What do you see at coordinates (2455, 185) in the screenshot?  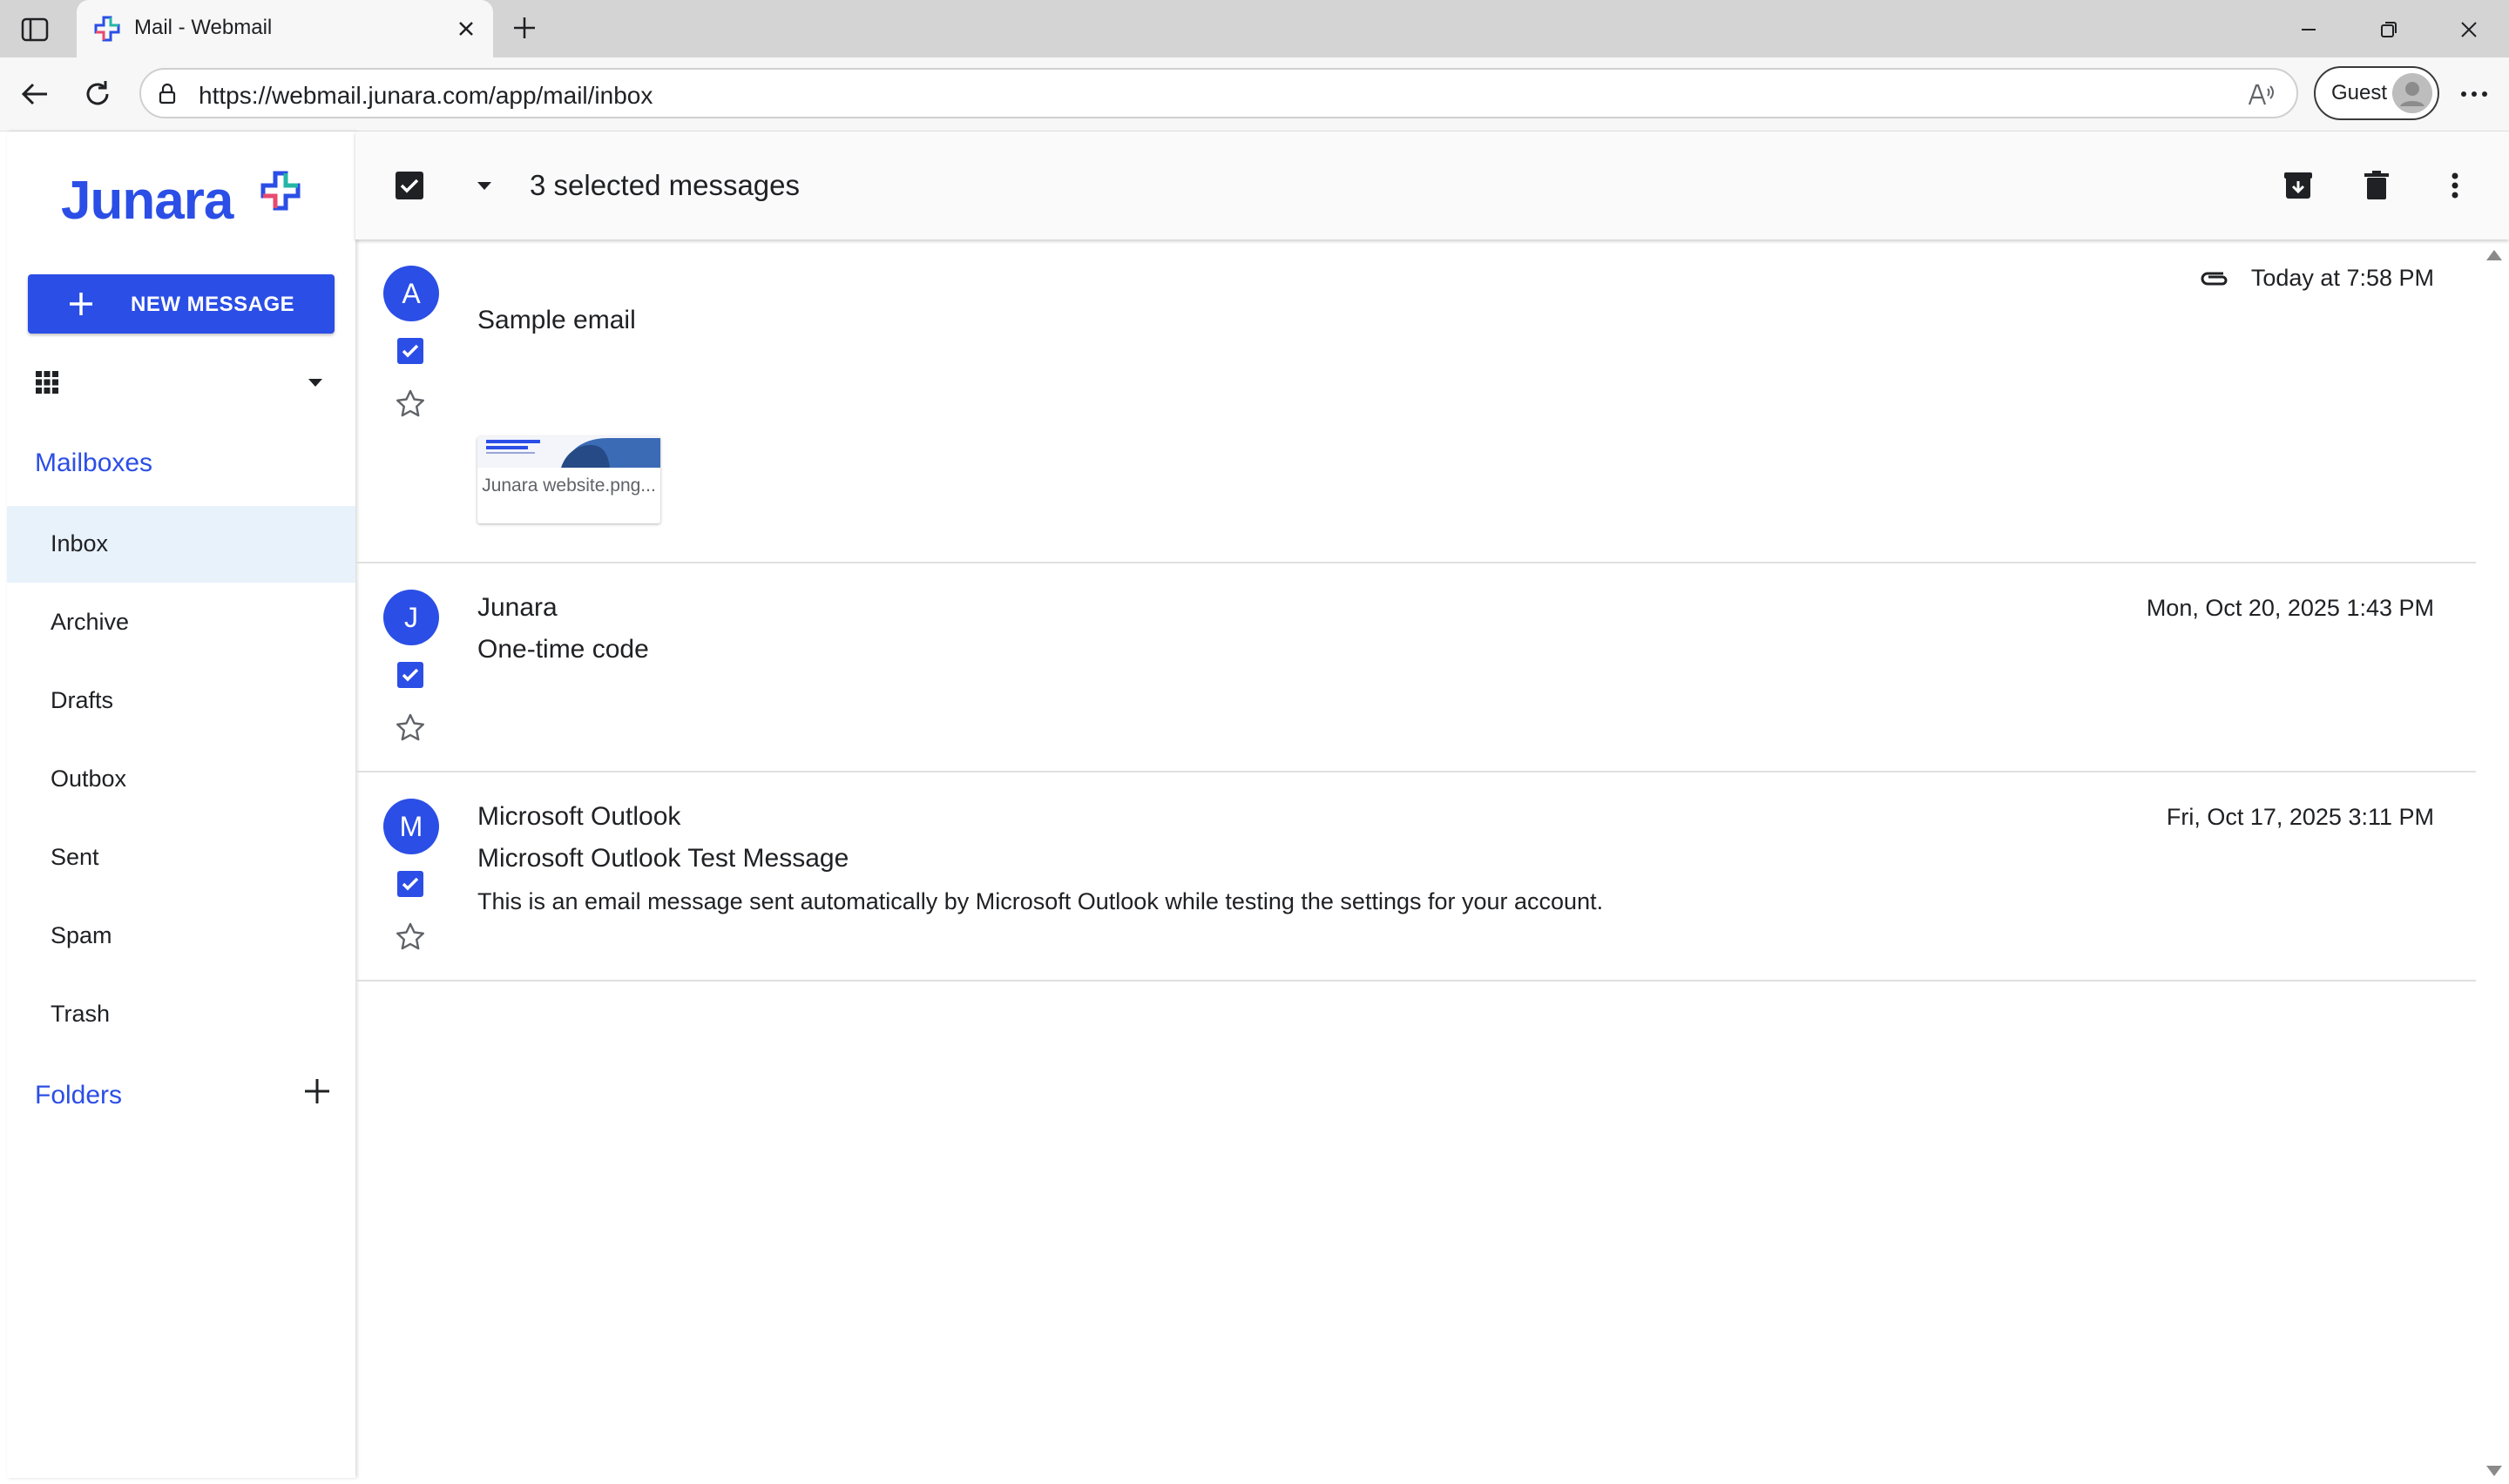 I see `more-vert-icon` at bounding box center [2455, 185].